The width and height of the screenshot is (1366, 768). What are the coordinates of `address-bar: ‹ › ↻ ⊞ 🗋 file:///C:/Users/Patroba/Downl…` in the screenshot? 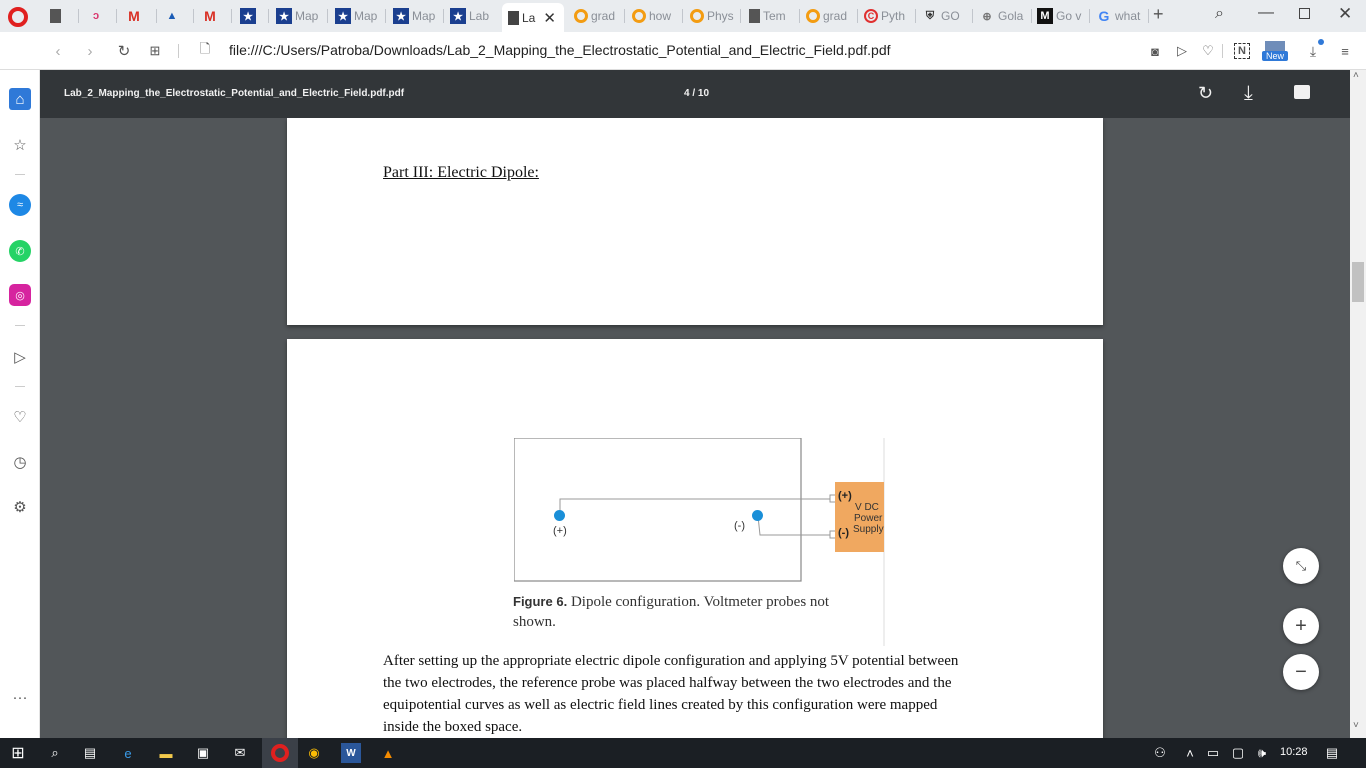 It's located at (683, 51).